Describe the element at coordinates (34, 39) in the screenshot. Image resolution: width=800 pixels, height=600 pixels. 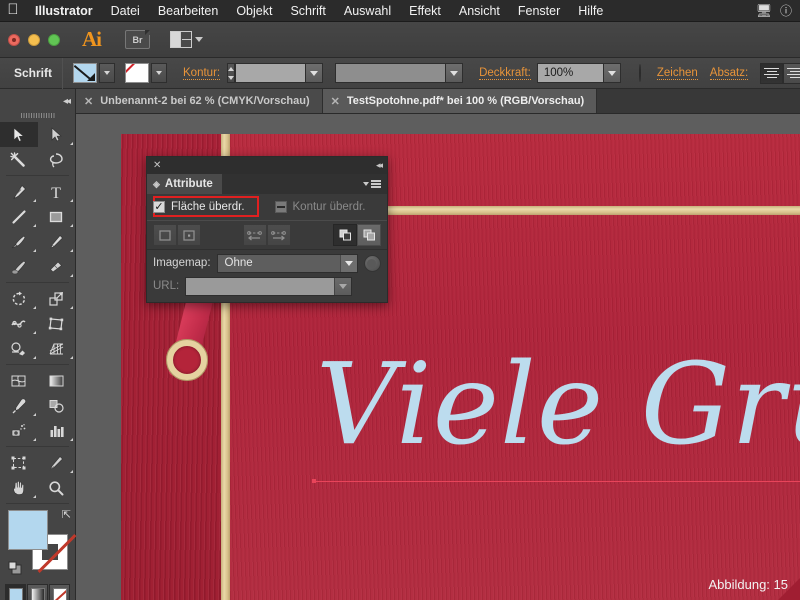
I see `minimize-window-button` at that location.